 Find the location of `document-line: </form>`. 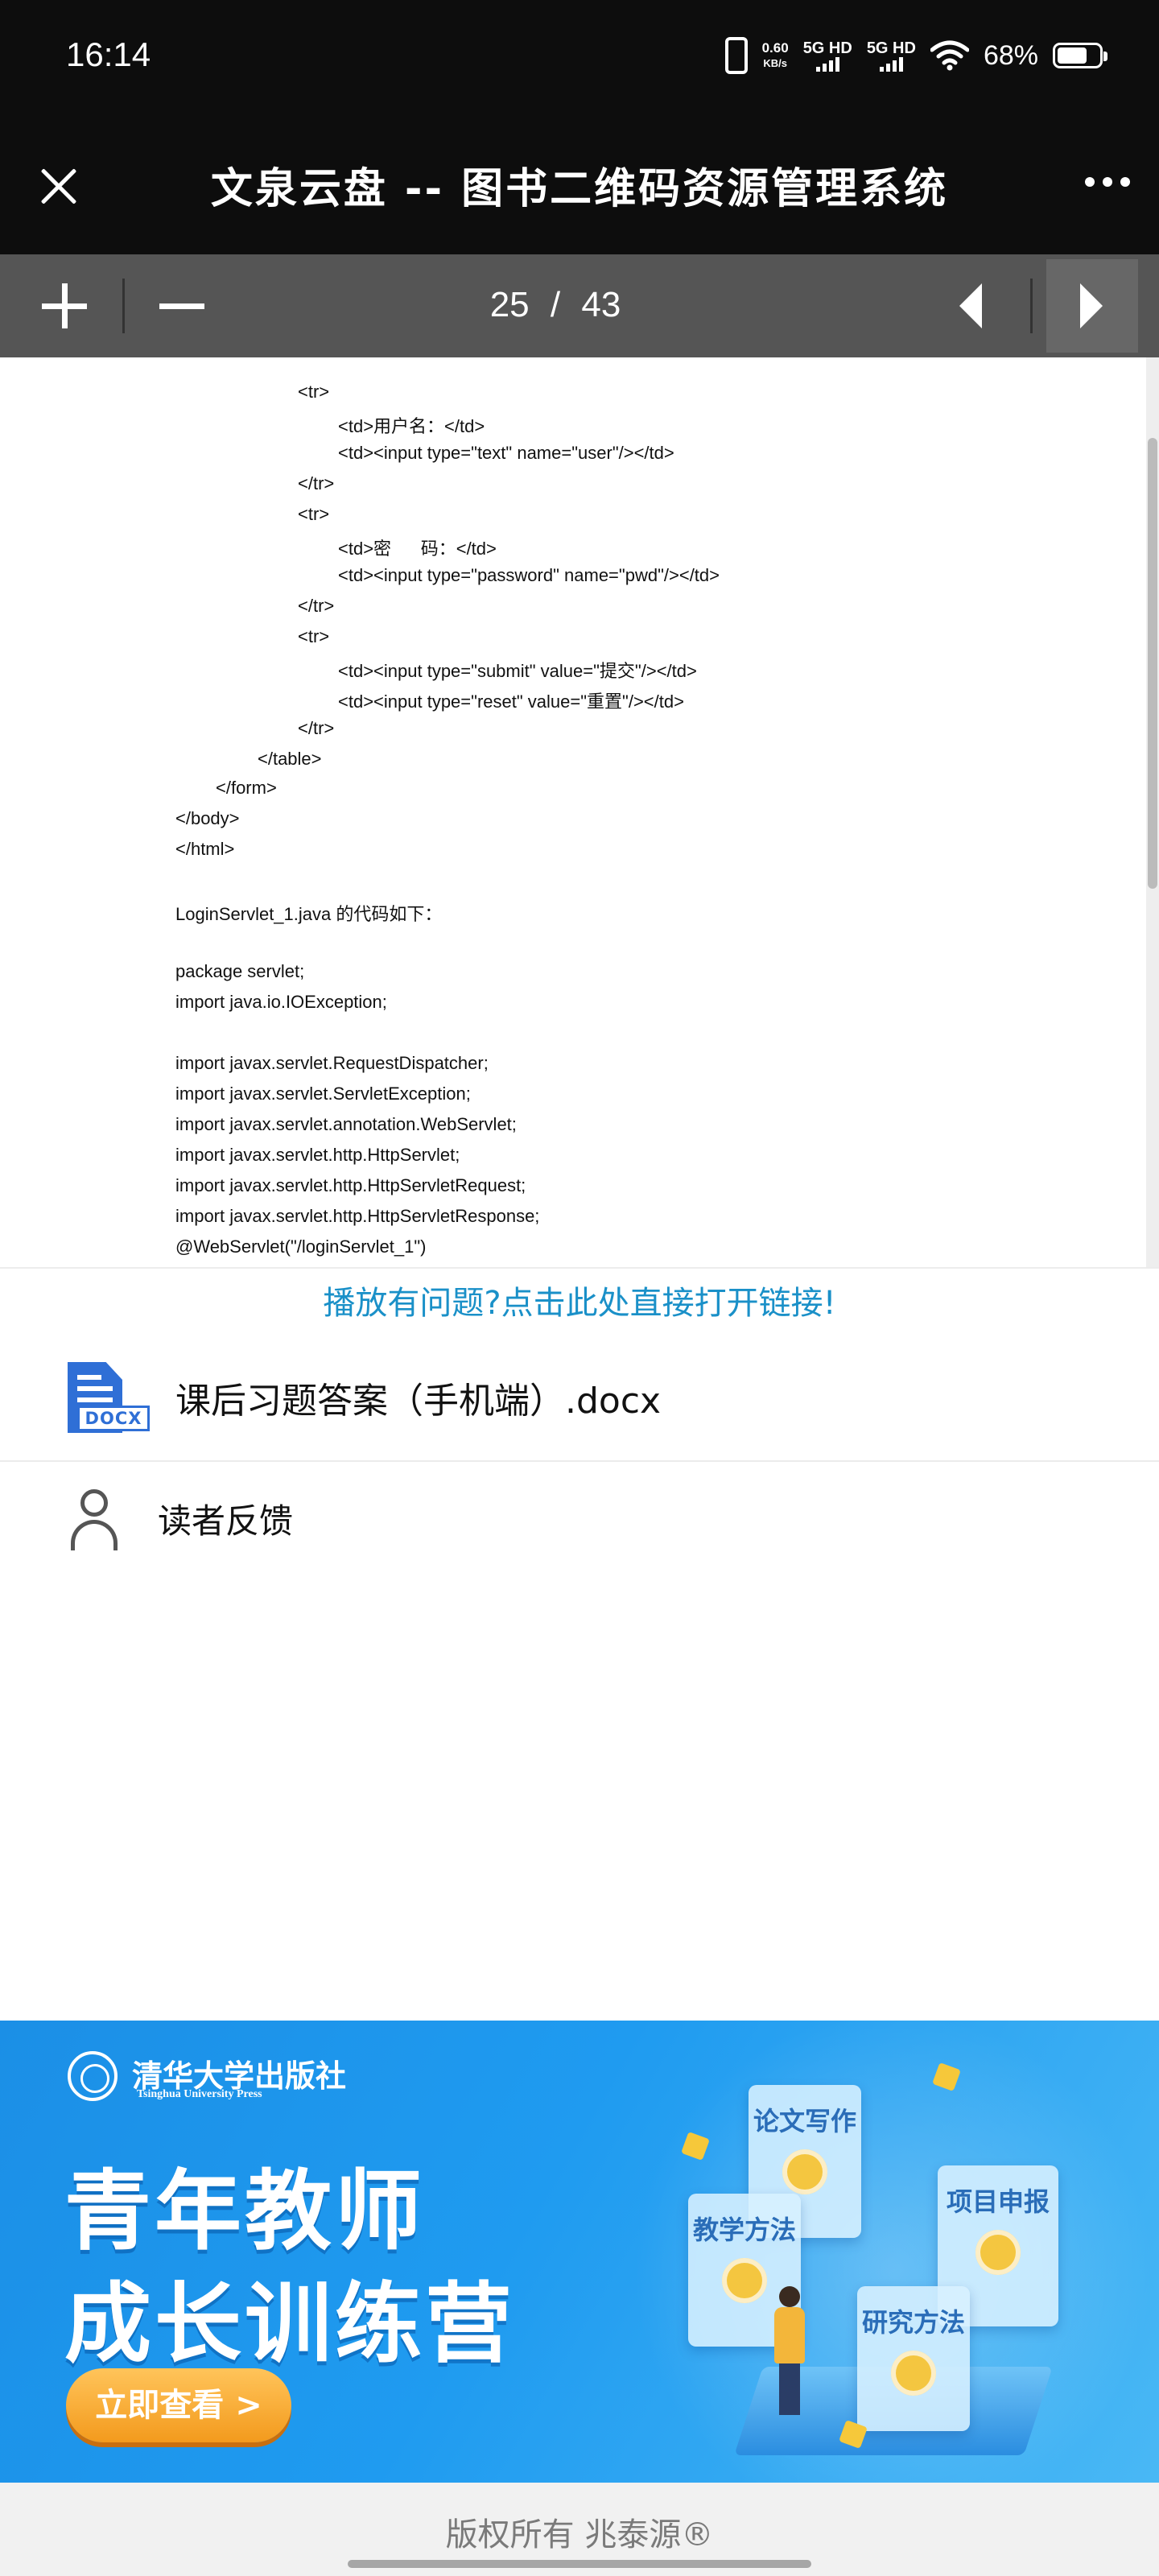

document-line: </form> is located at coordinates (246, 788).